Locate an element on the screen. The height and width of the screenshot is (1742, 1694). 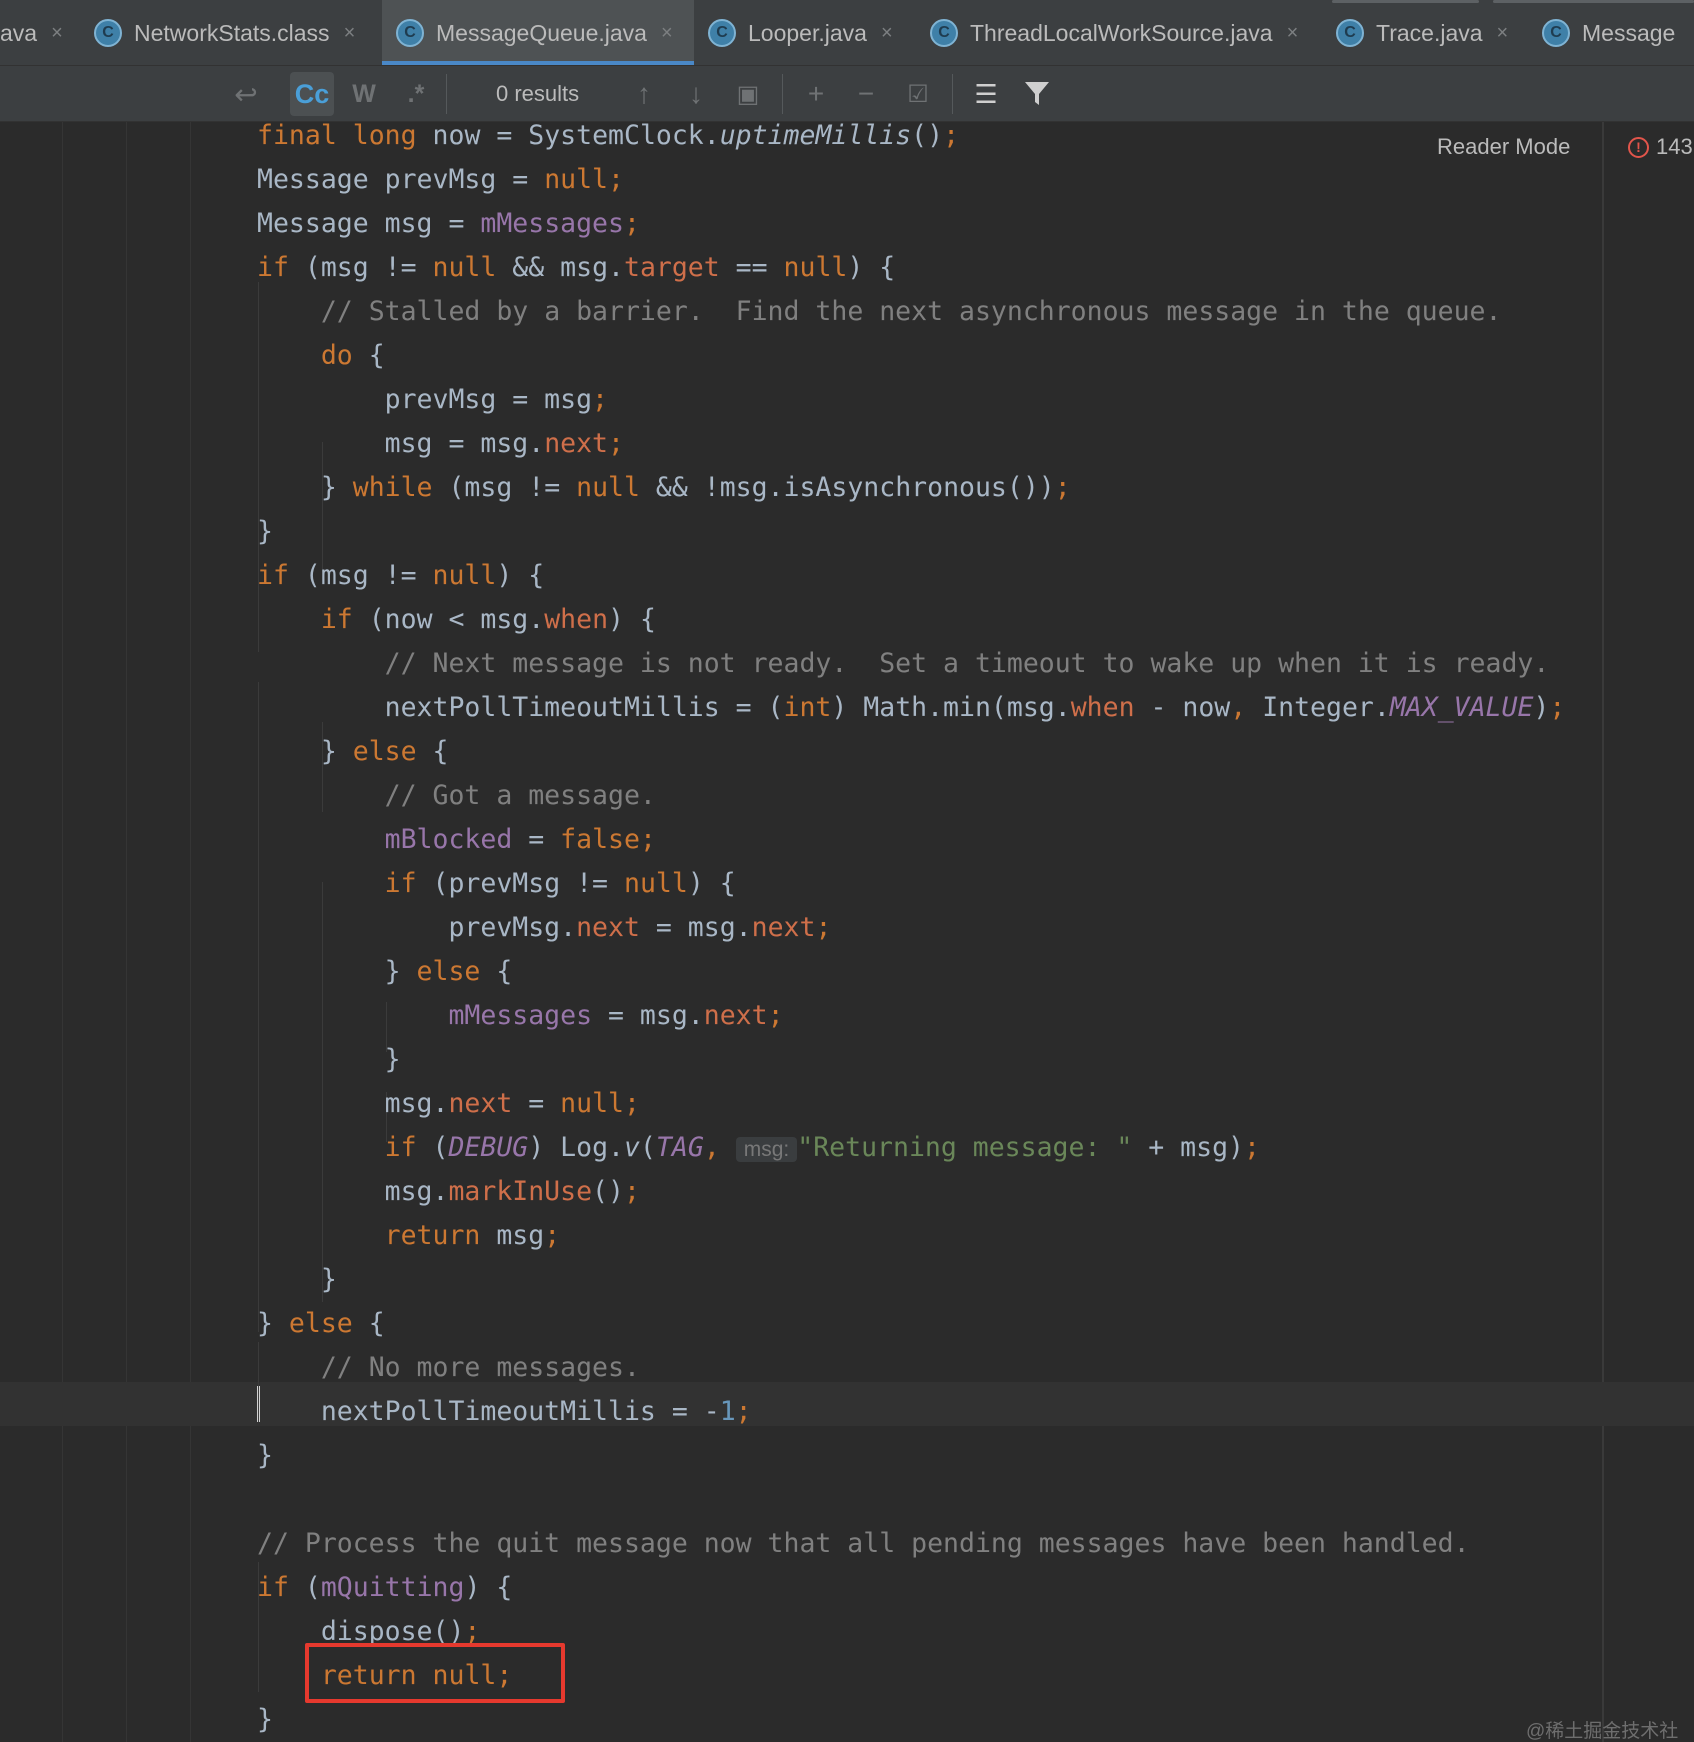
code-line: // No more messages. is located at coordinates (448, 1368).